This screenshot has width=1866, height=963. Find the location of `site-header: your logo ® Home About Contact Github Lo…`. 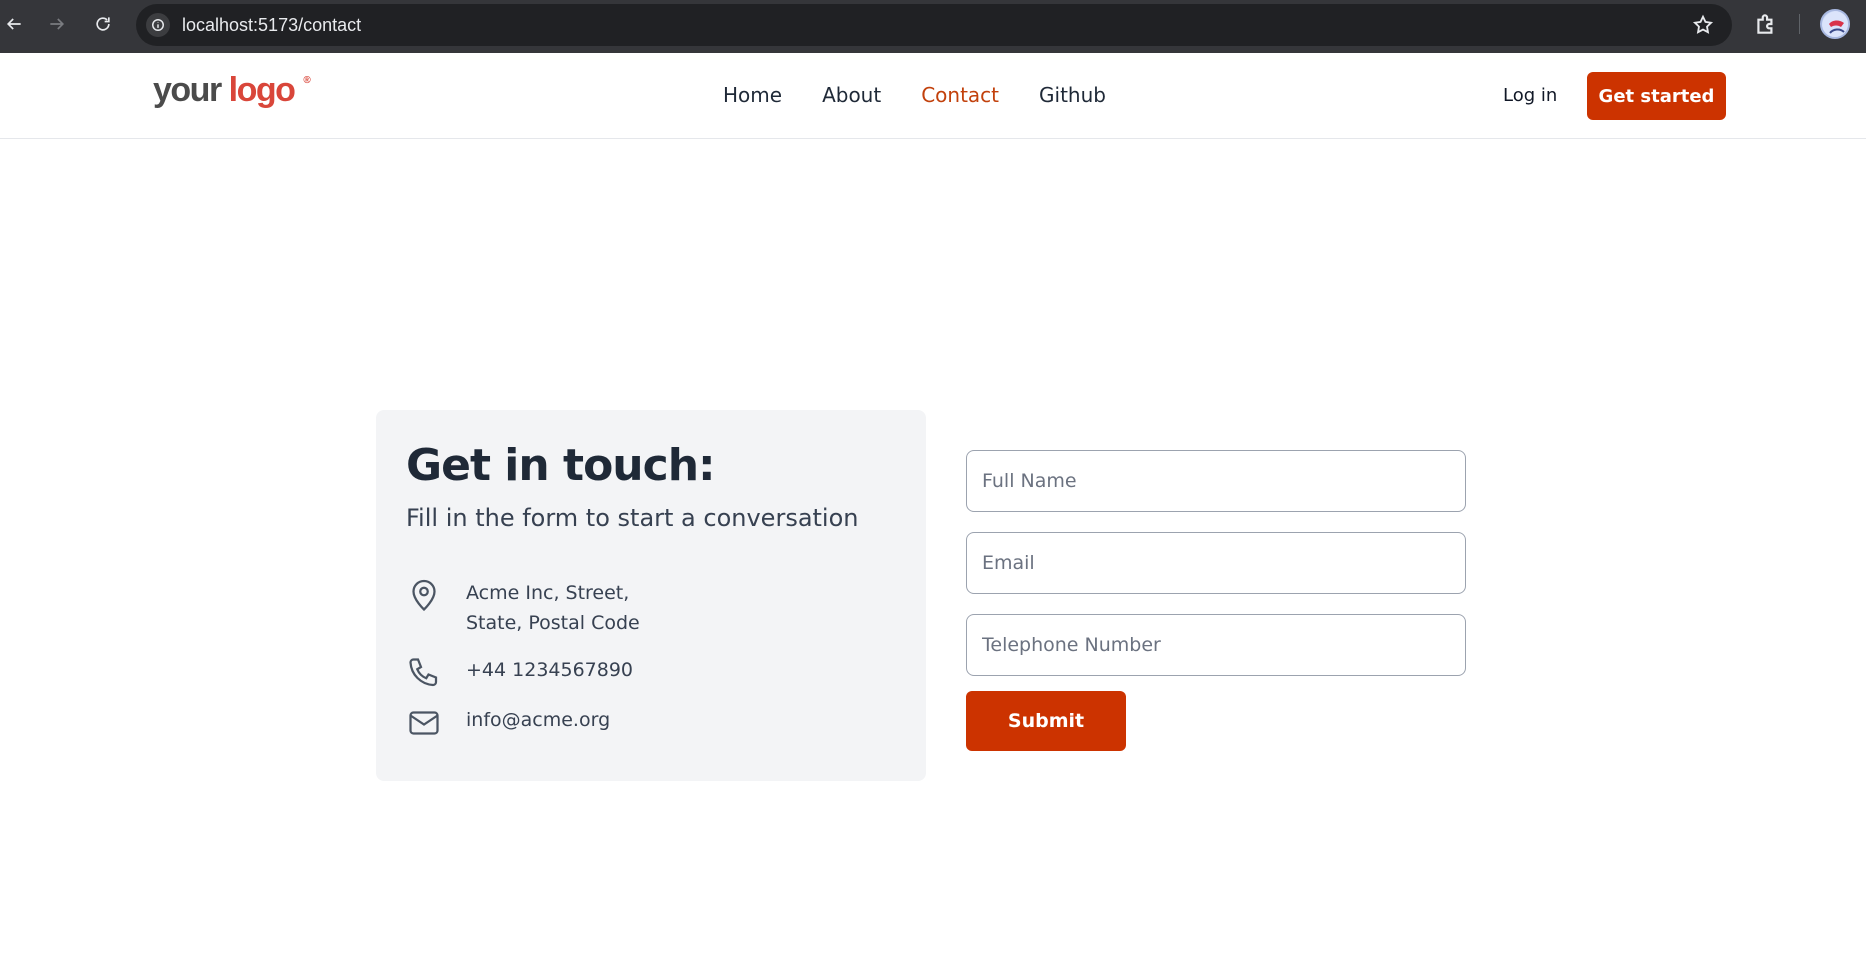

site-header: your logo ® Home About Contact Github Lo… is located at coordinates (933, 96).